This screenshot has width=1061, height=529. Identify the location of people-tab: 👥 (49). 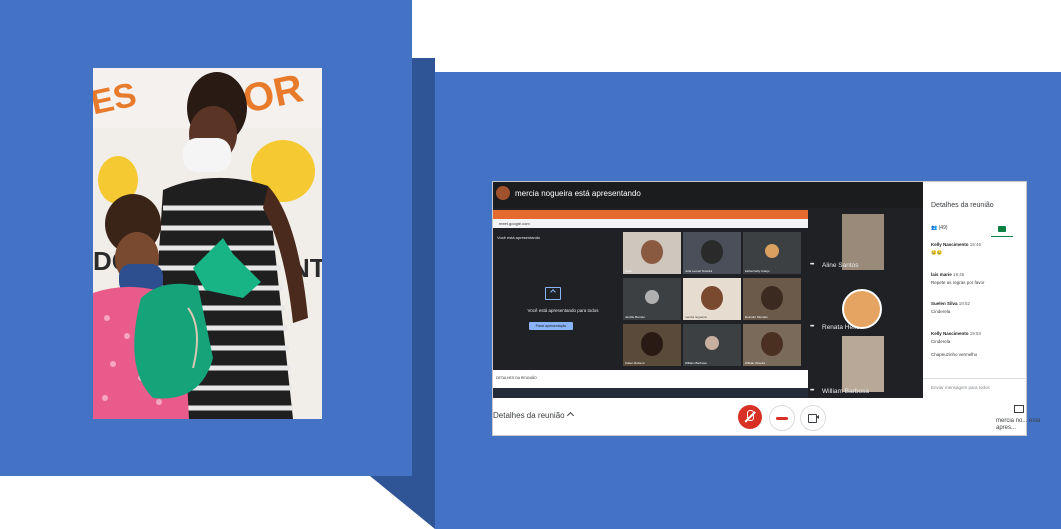
(939, 228).